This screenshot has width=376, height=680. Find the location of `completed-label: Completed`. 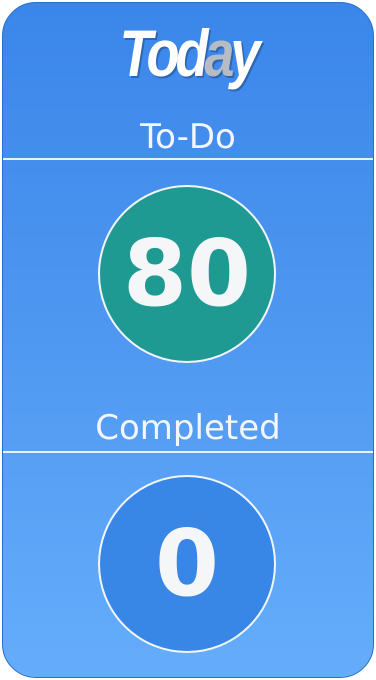

completed-label: Completed is located at coordinates (188, 428).